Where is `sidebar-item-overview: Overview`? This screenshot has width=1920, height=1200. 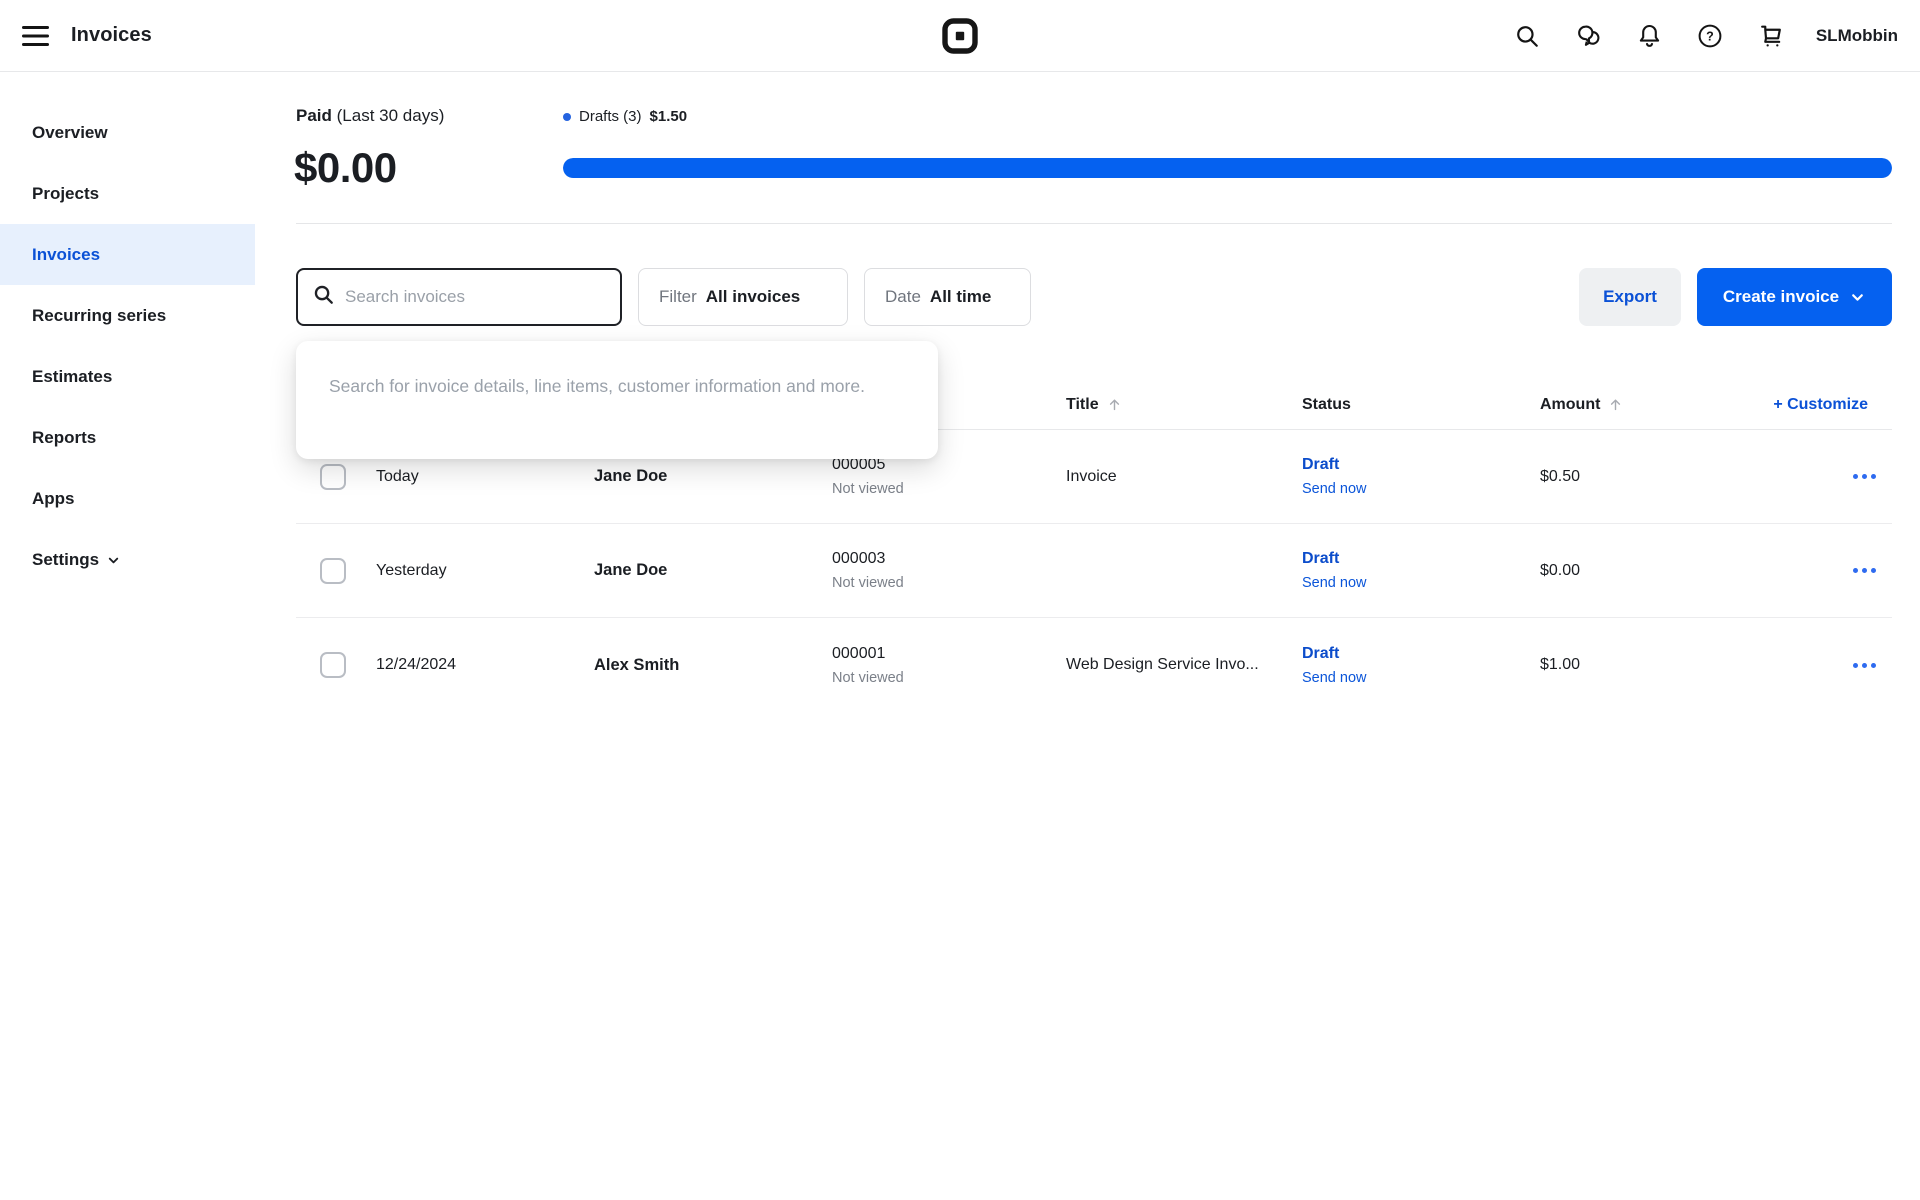
sidebar-item-overview: Overview is located at coordinates (127, 132).